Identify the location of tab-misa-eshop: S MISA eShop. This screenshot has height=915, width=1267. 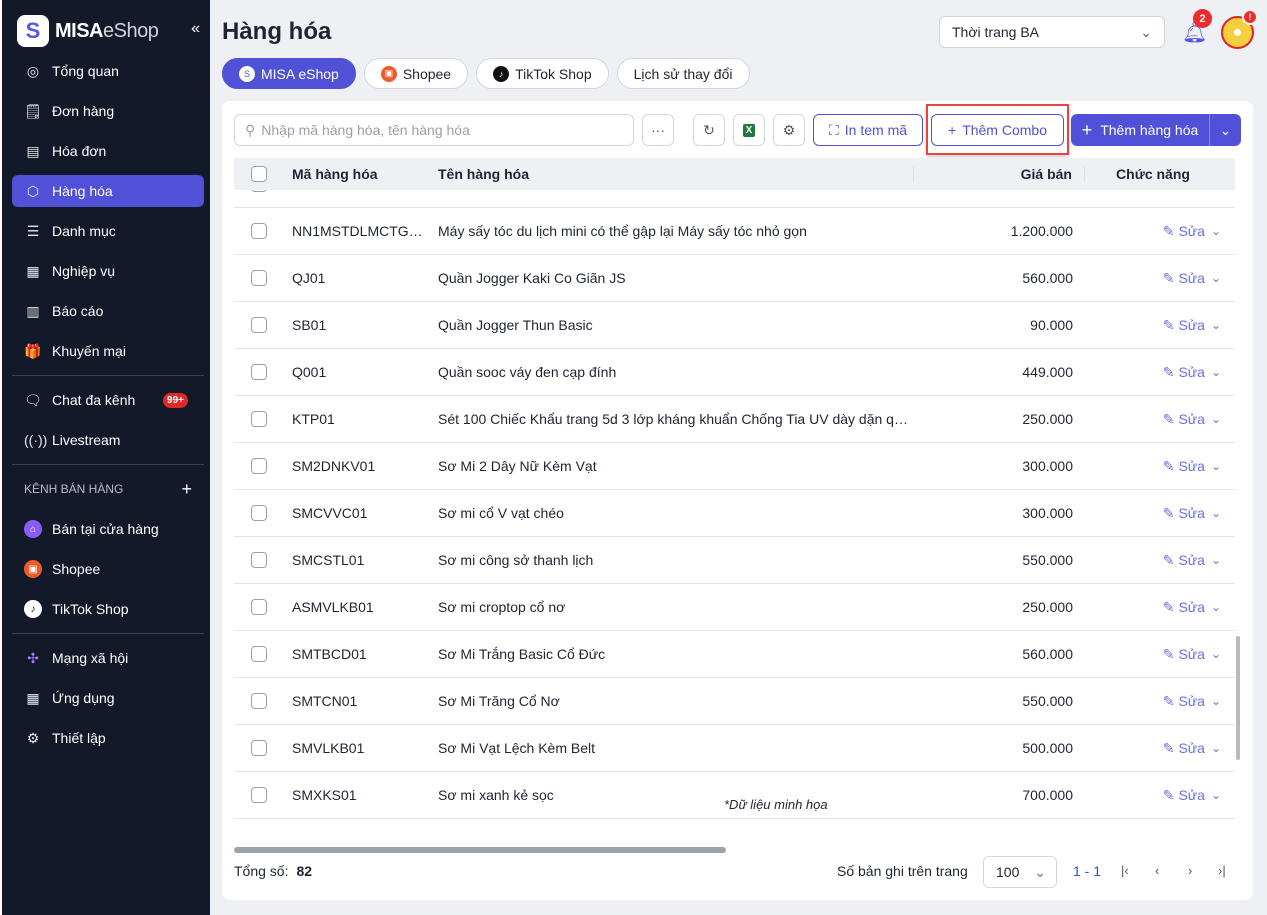
(289, 73).